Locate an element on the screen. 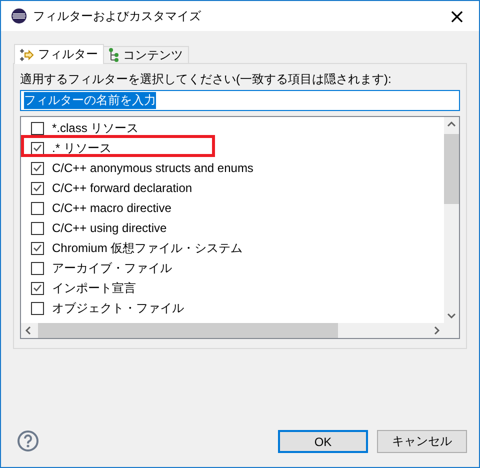  filter-label: C/C++ macro directive is located at coordinates (112, 208).